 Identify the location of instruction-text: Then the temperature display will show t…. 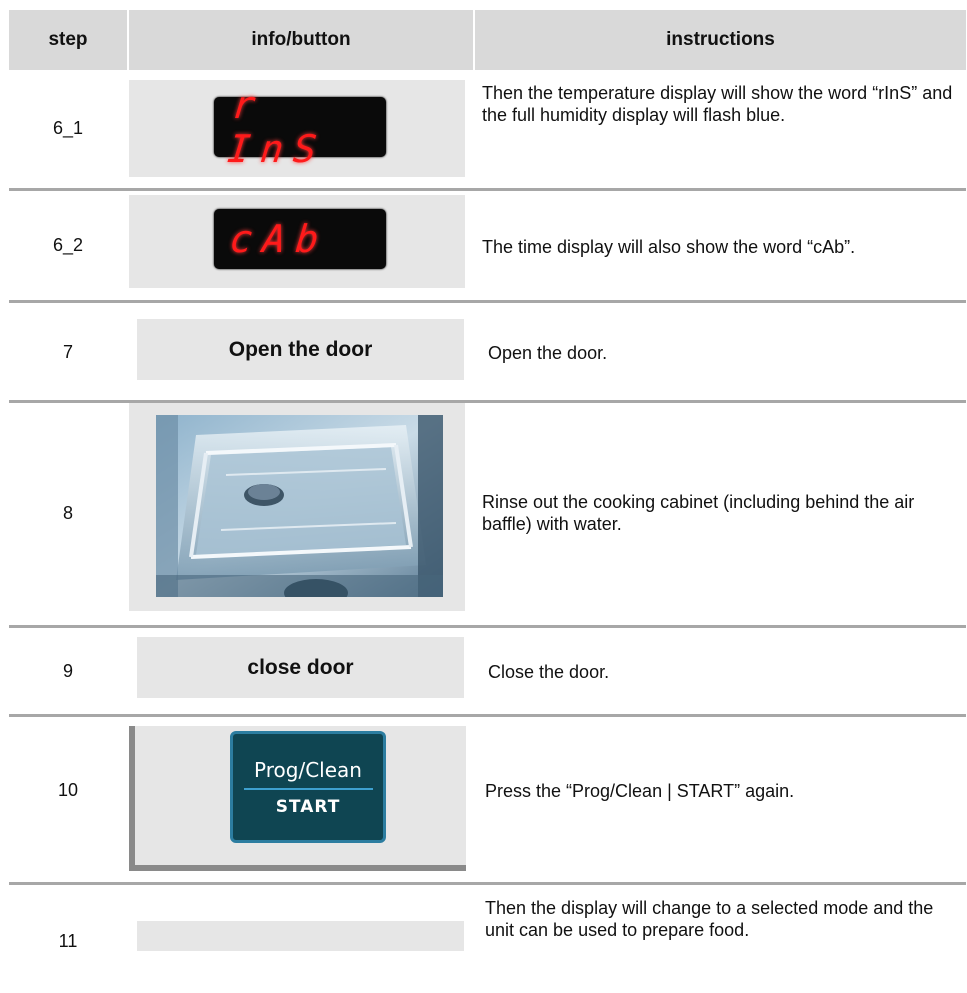
(717, 104).